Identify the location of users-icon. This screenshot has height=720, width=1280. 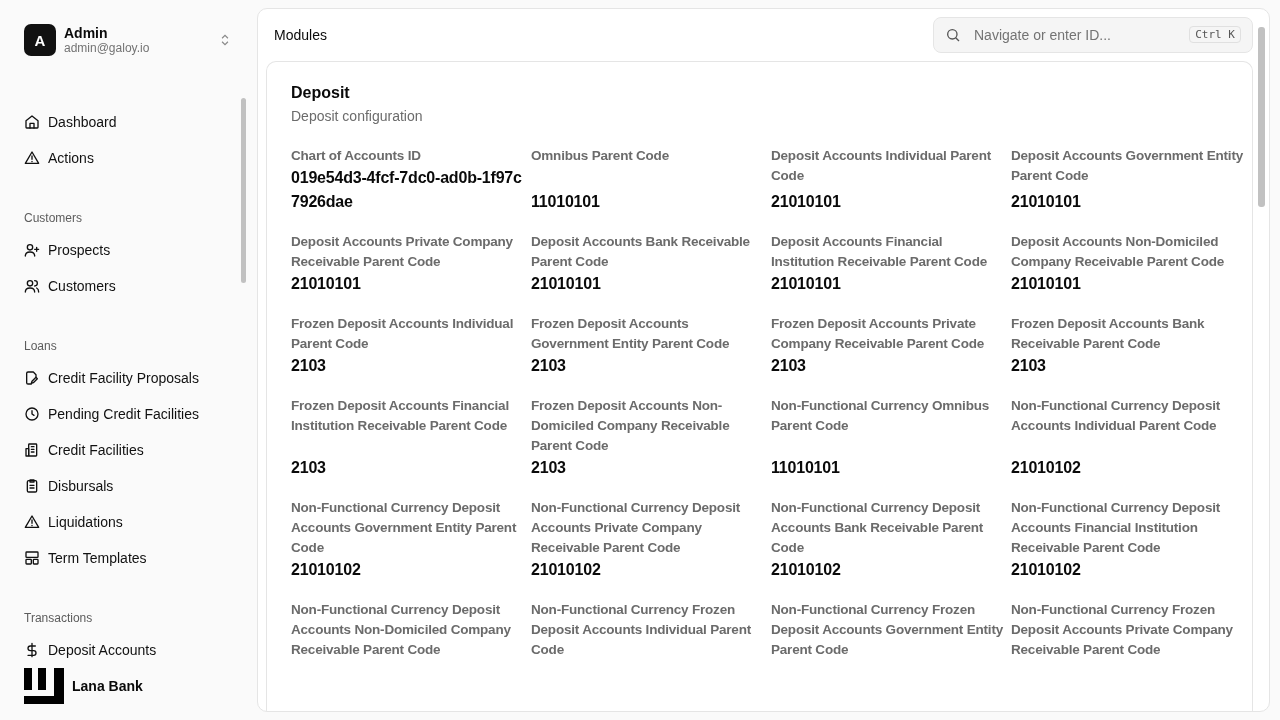
(32, 286).